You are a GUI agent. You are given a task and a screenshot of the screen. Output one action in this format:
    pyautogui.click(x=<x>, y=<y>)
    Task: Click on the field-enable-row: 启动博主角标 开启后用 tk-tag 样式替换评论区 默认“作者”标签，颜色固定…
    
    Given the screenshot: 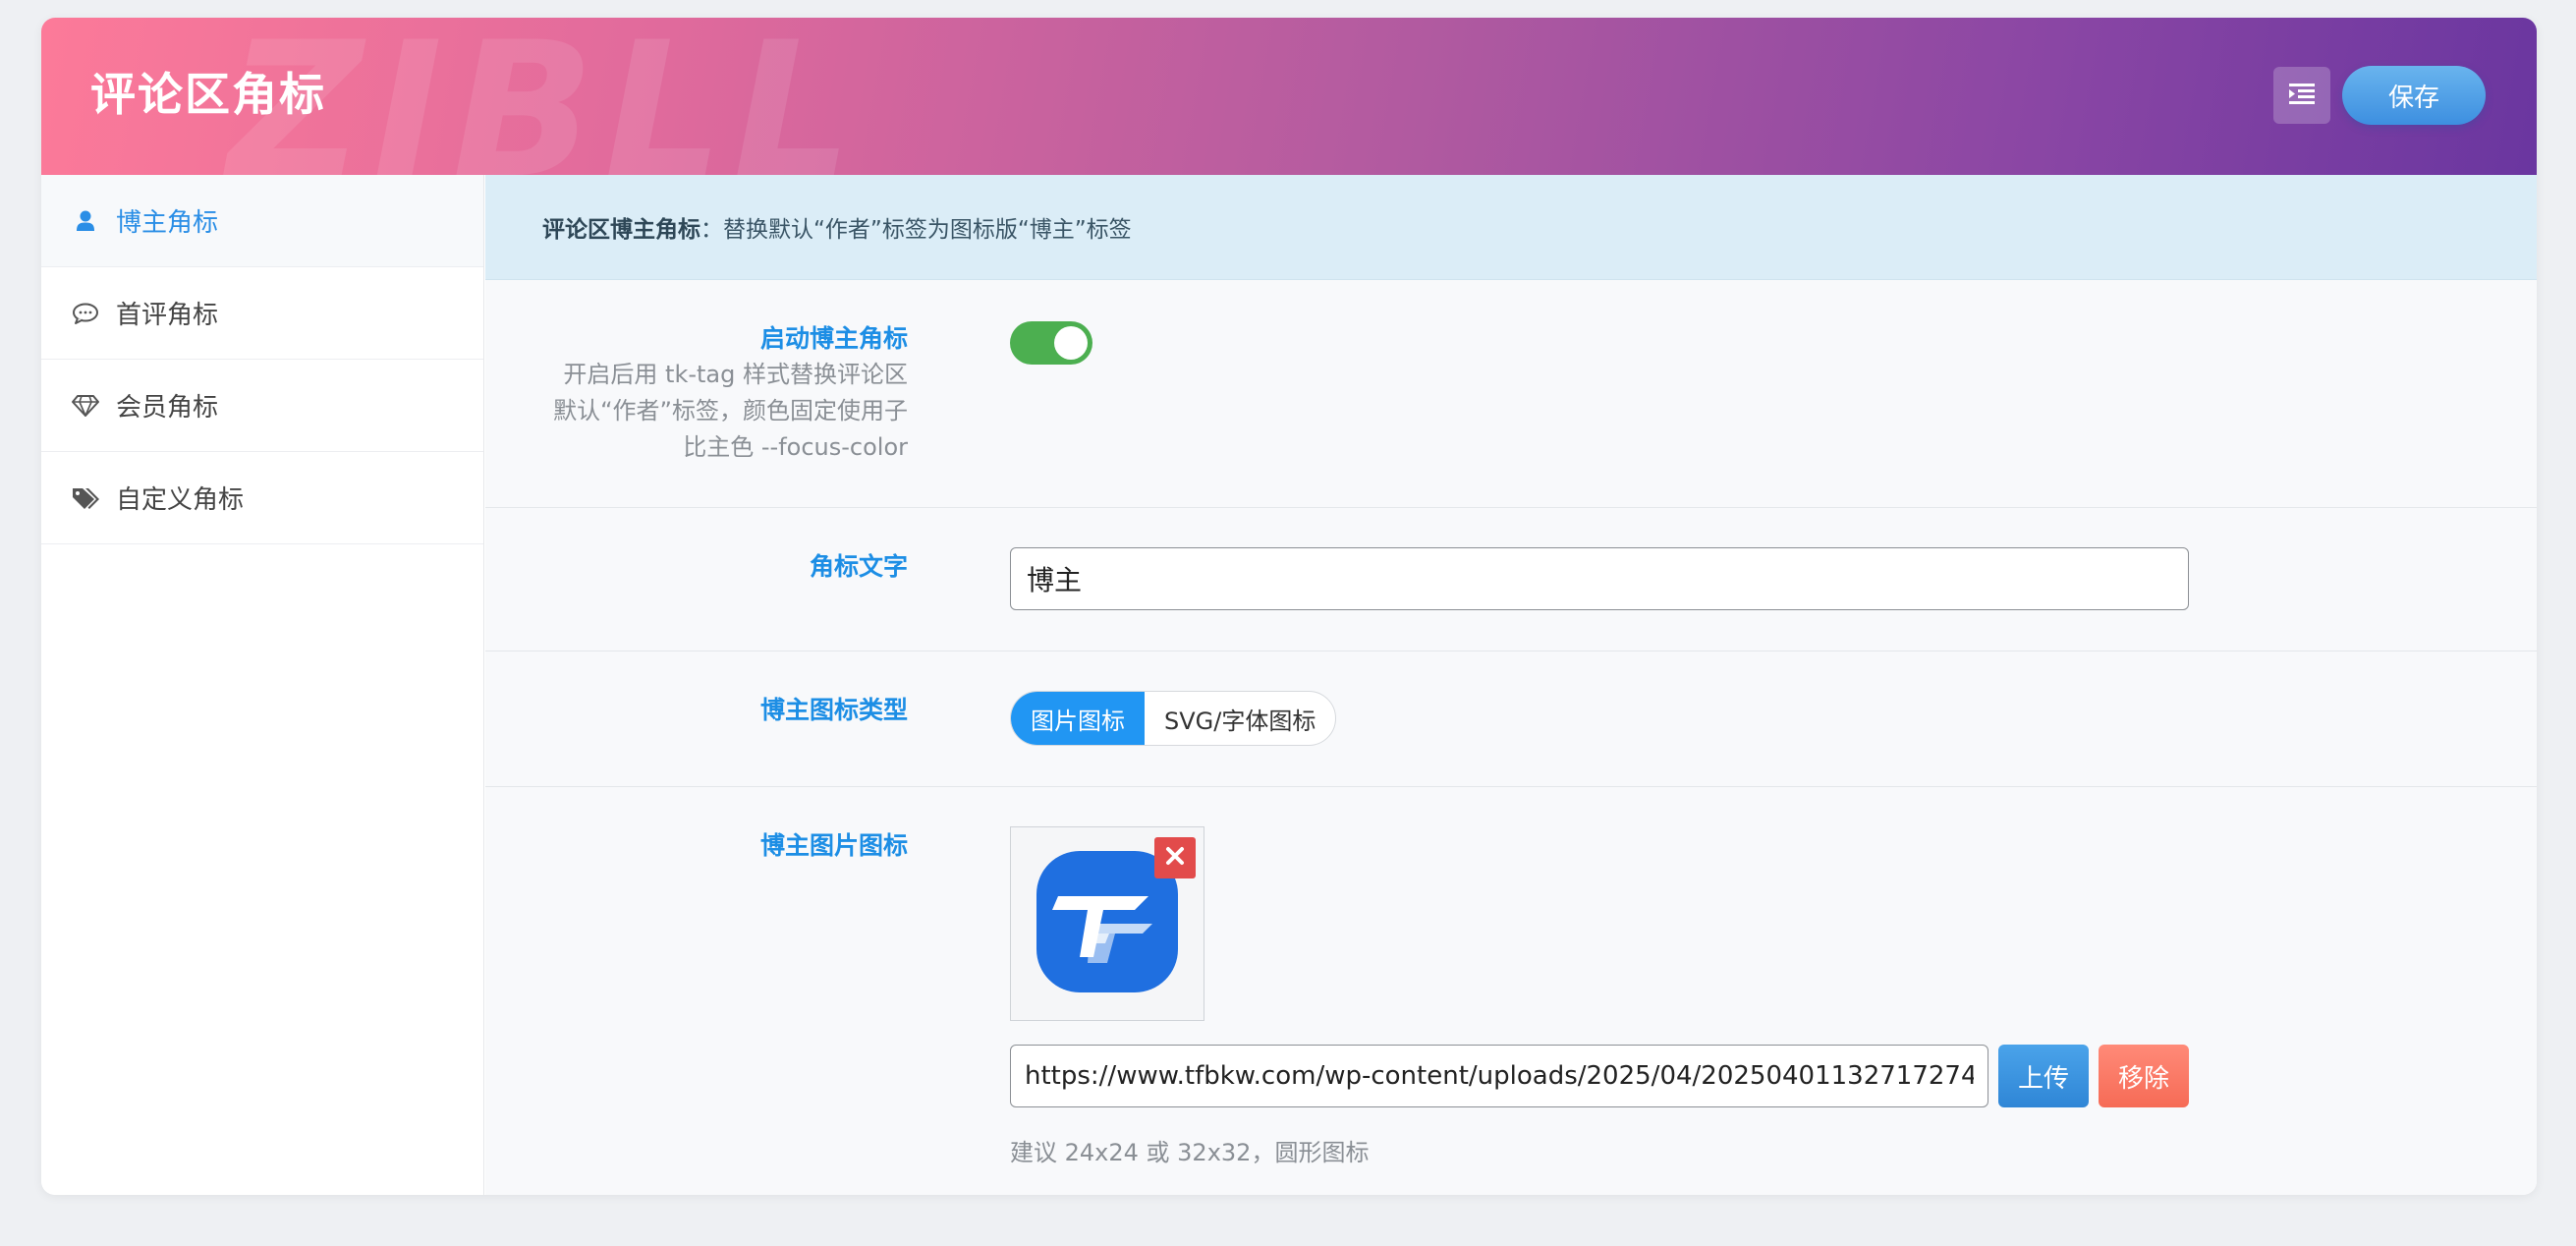 What is the action you would take?
    pyautogui.click(x=1511, y=394)
    